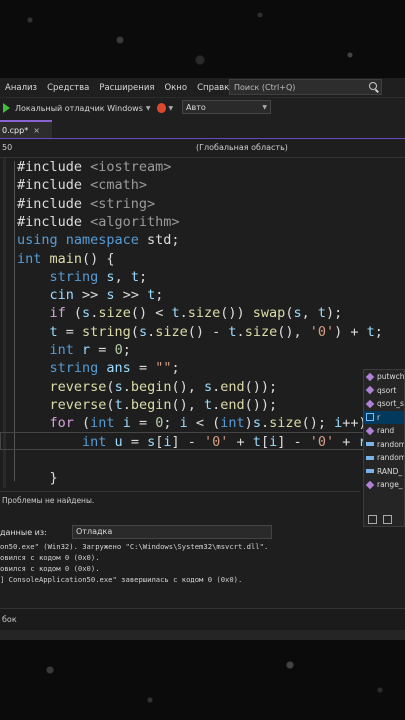 The image size is (405, 720). Describe the element at coordinates (26, 129) in the screenshot. I see `tab-source-file: 0.cpp* ×` at that location.